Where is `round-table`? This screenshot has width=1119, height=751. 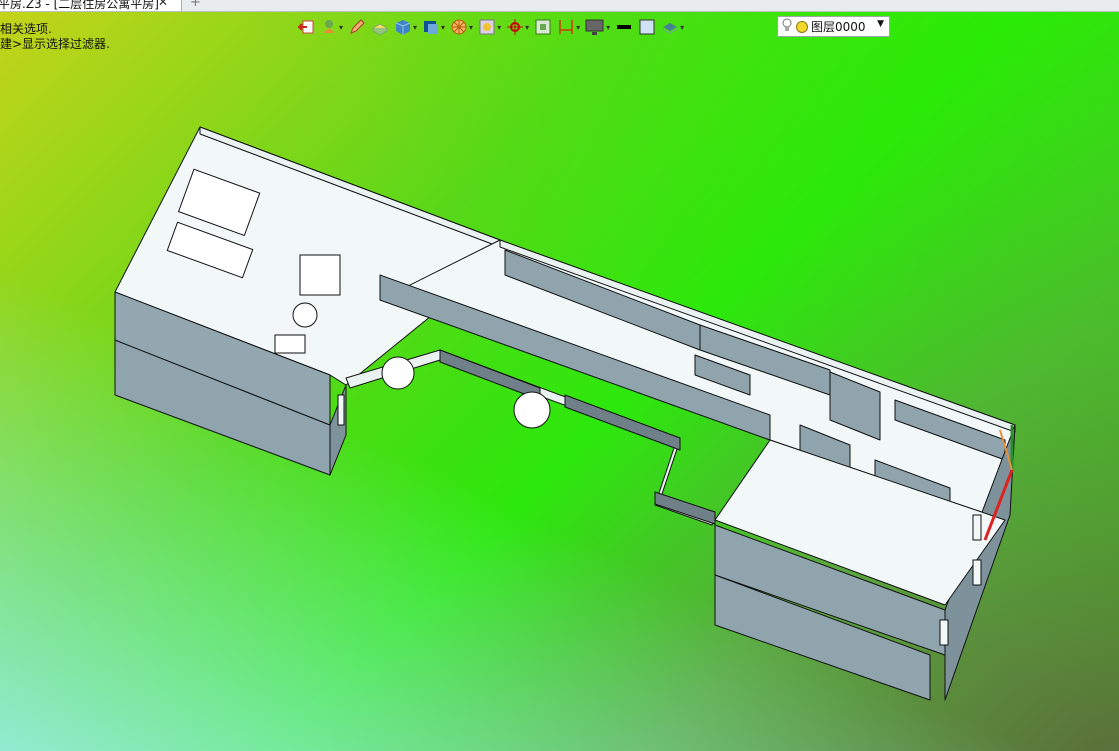
round-table is located at coordinates (305, 315).